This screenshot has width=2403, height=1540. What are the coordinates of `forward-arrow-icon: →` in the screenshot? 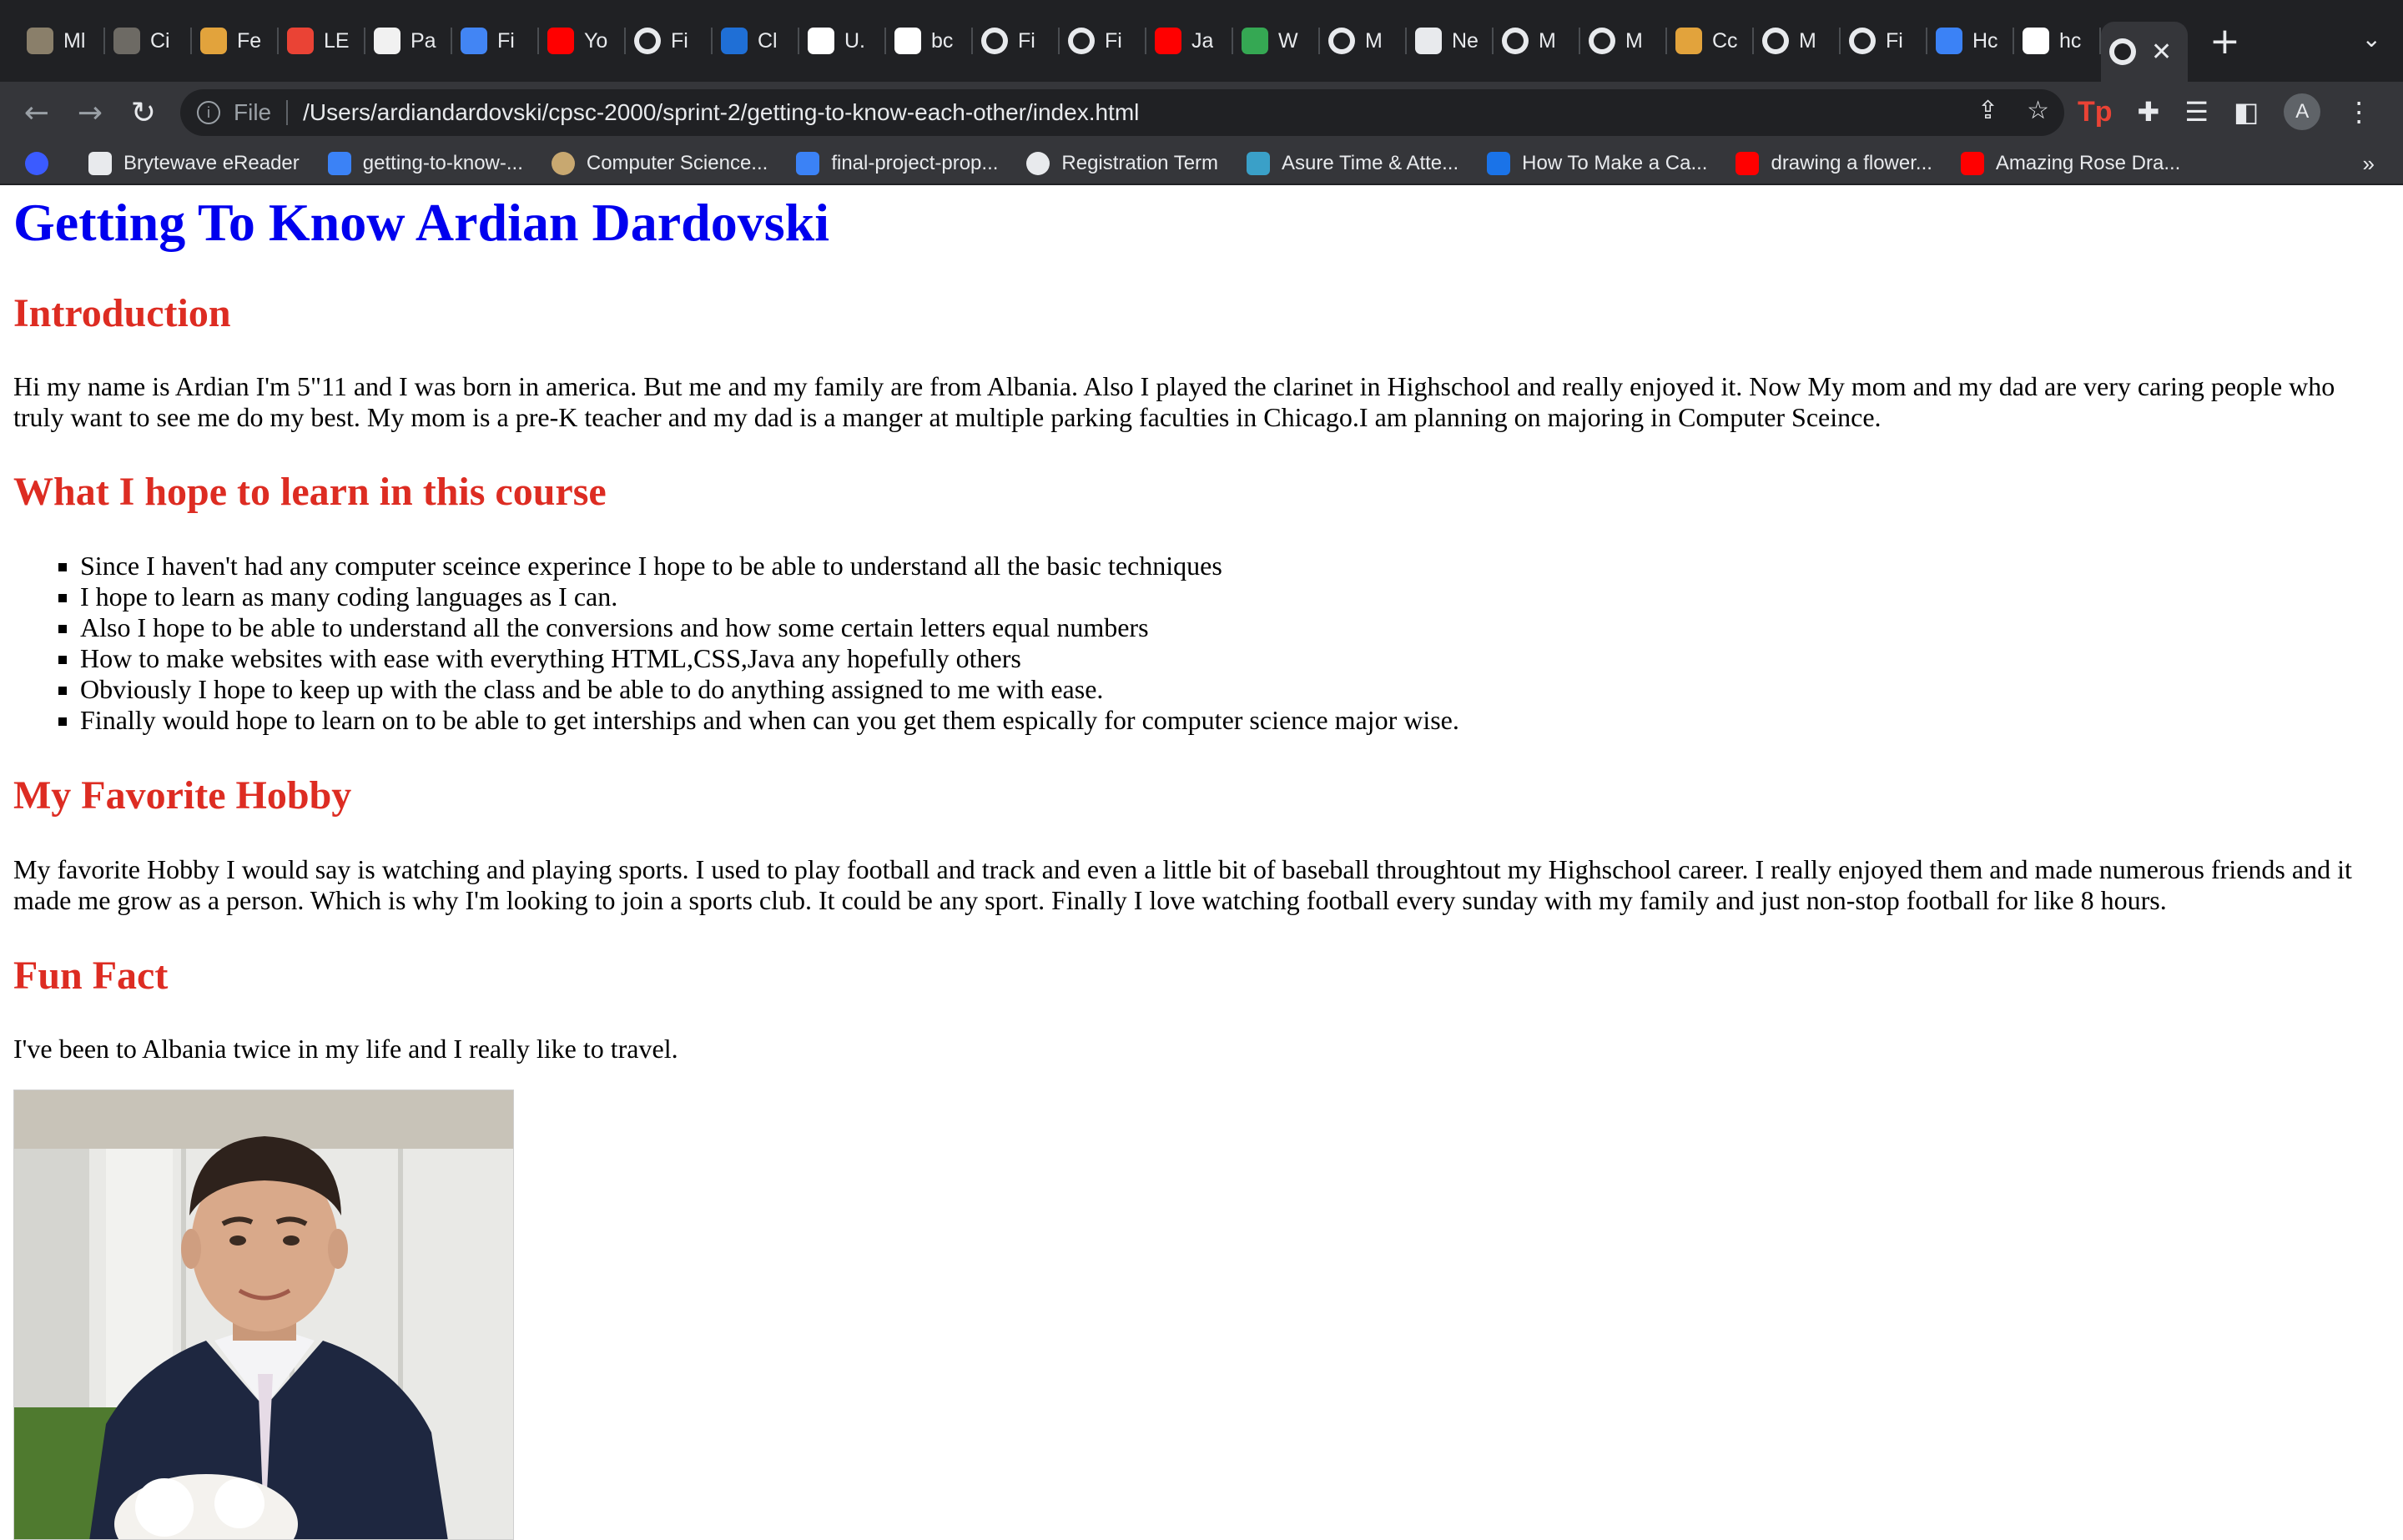 It's located at (90, 113).